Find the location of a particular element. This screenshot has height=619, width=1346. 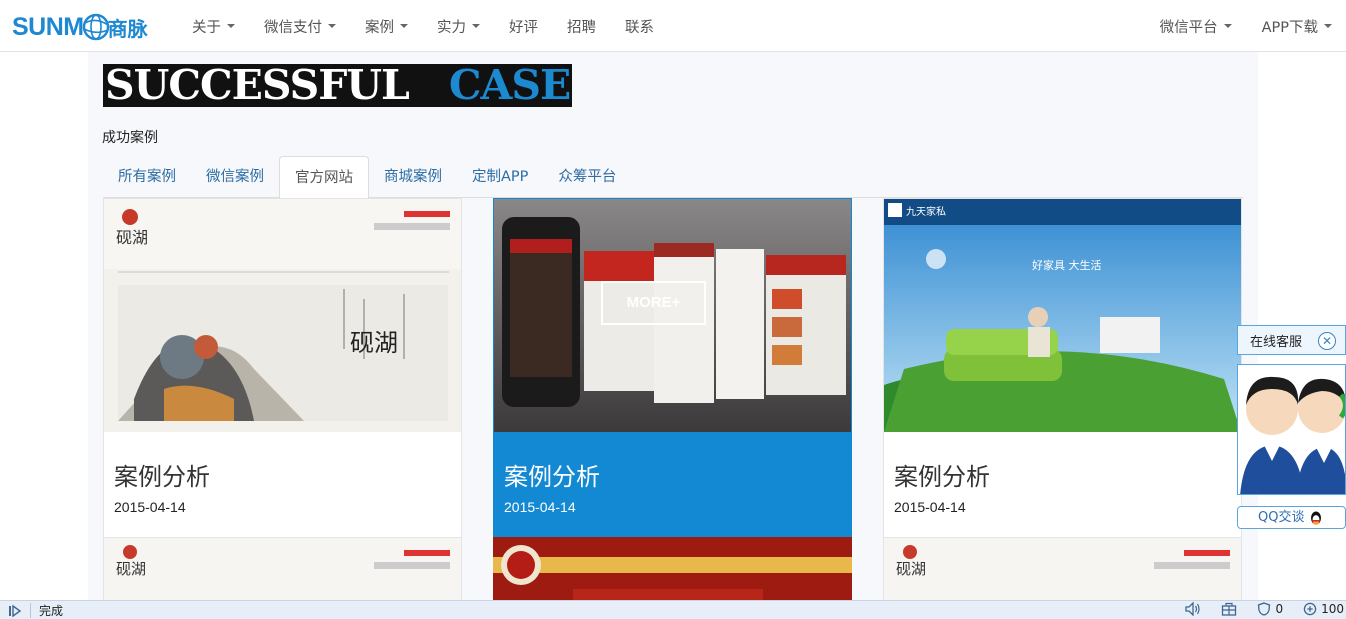

banner-title-blue: CASE is located at coordinates (492, 85).